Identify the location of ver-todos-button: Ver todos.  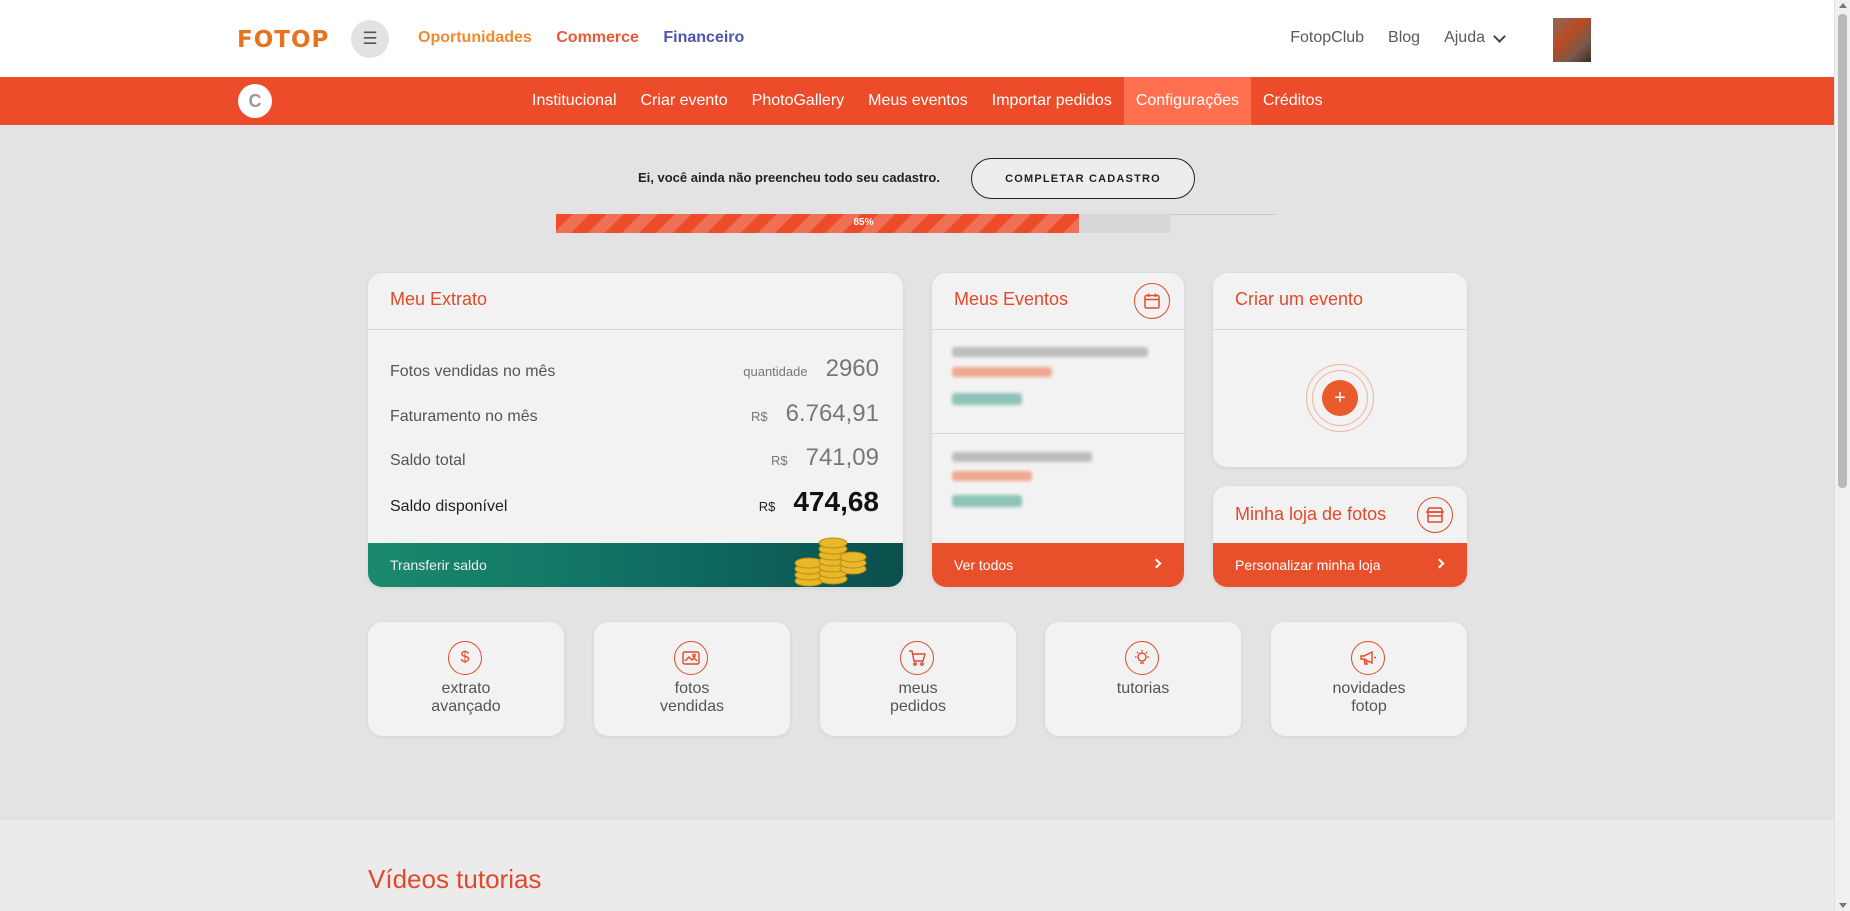
(1058, 565).